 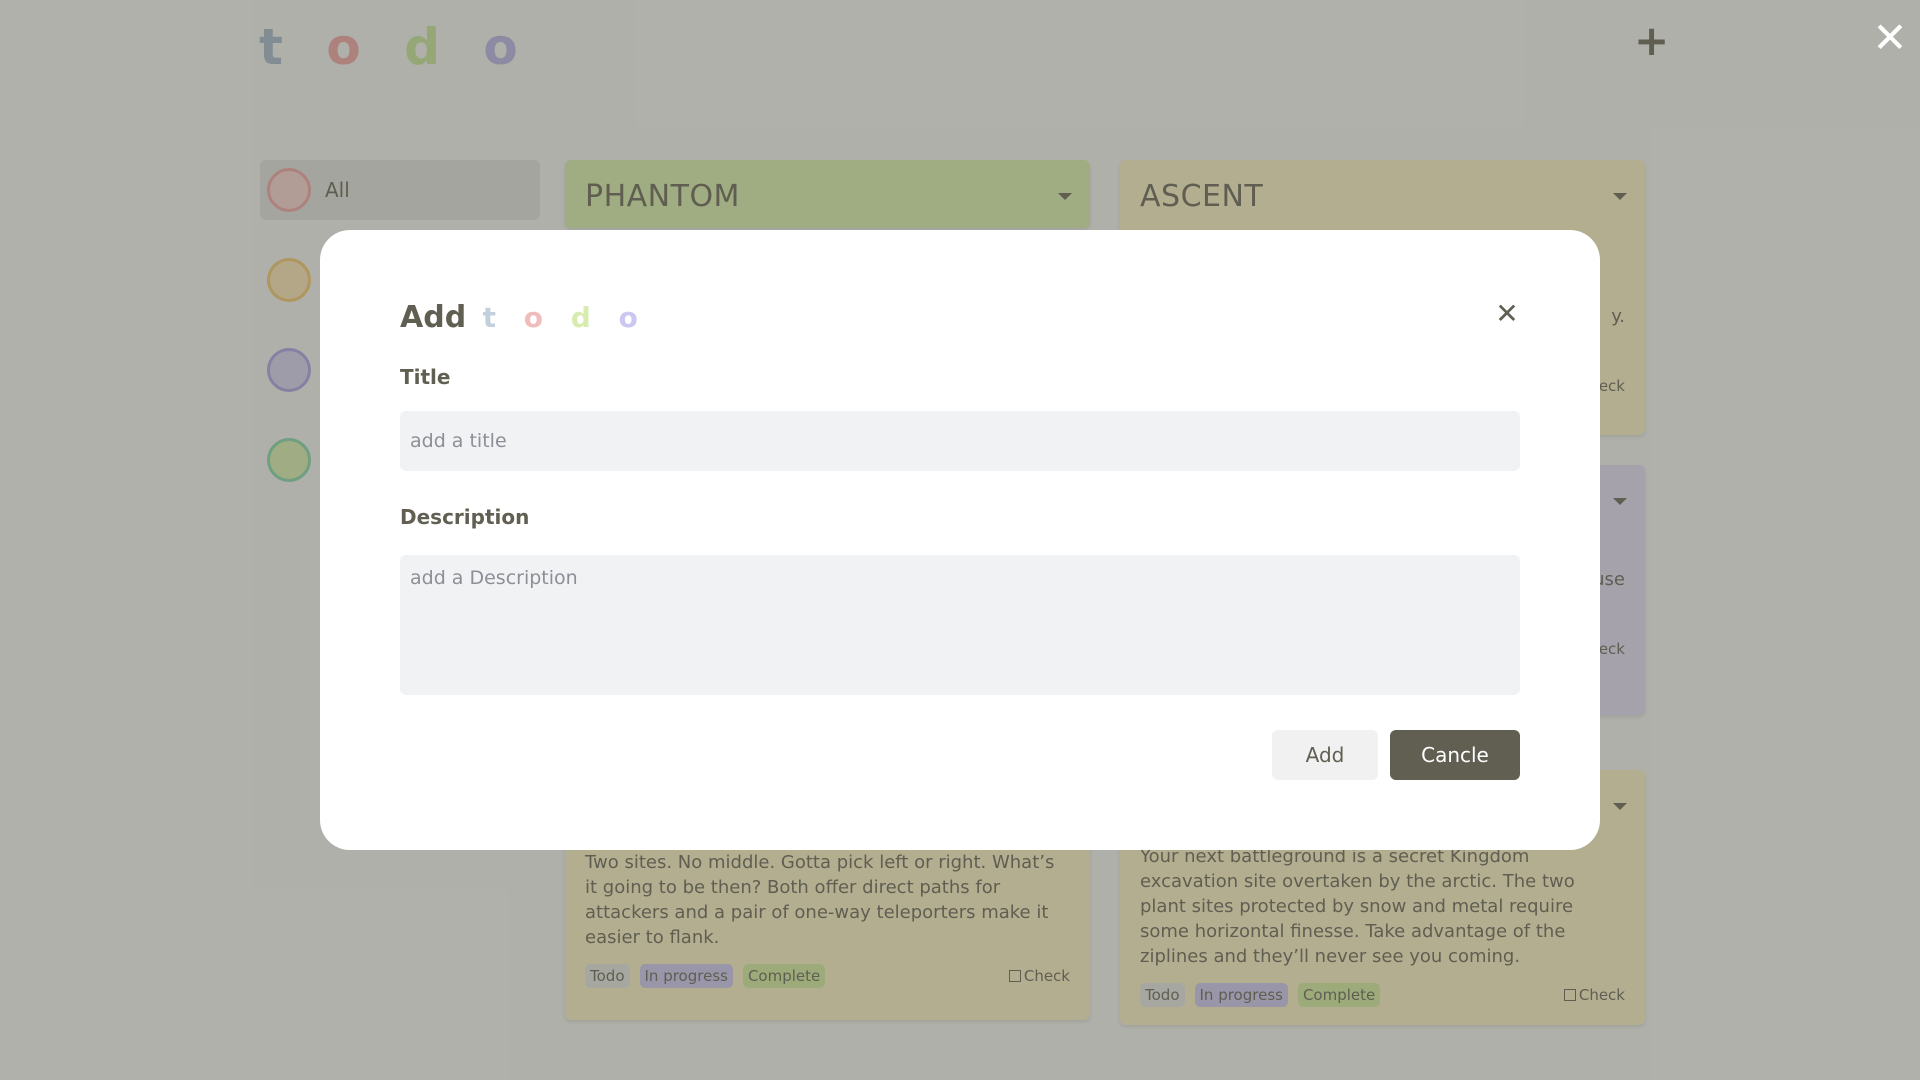 I want to click on modal-actions: Add Cancle, so click(x=1396, y=755).